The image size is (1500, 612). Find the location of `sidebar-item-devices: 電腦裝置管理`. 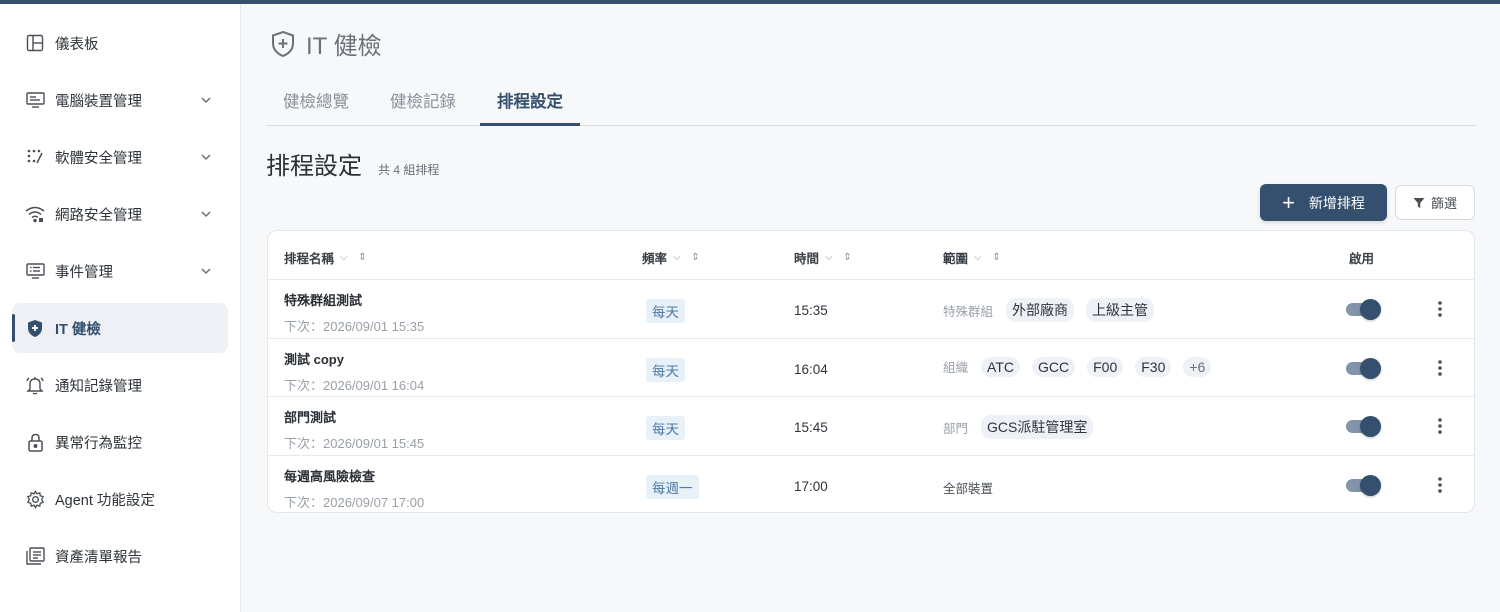

sidebar-item-devices: 電腦裝置管理 is located at coordinates (120, 100).